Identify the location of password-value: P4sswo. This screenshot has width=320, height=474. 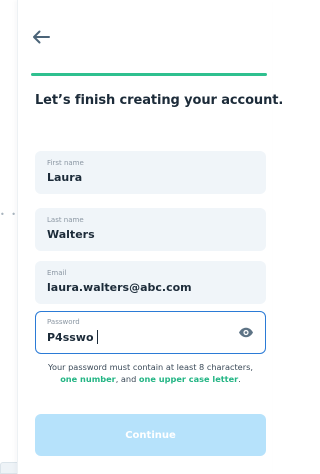
(70, 337).